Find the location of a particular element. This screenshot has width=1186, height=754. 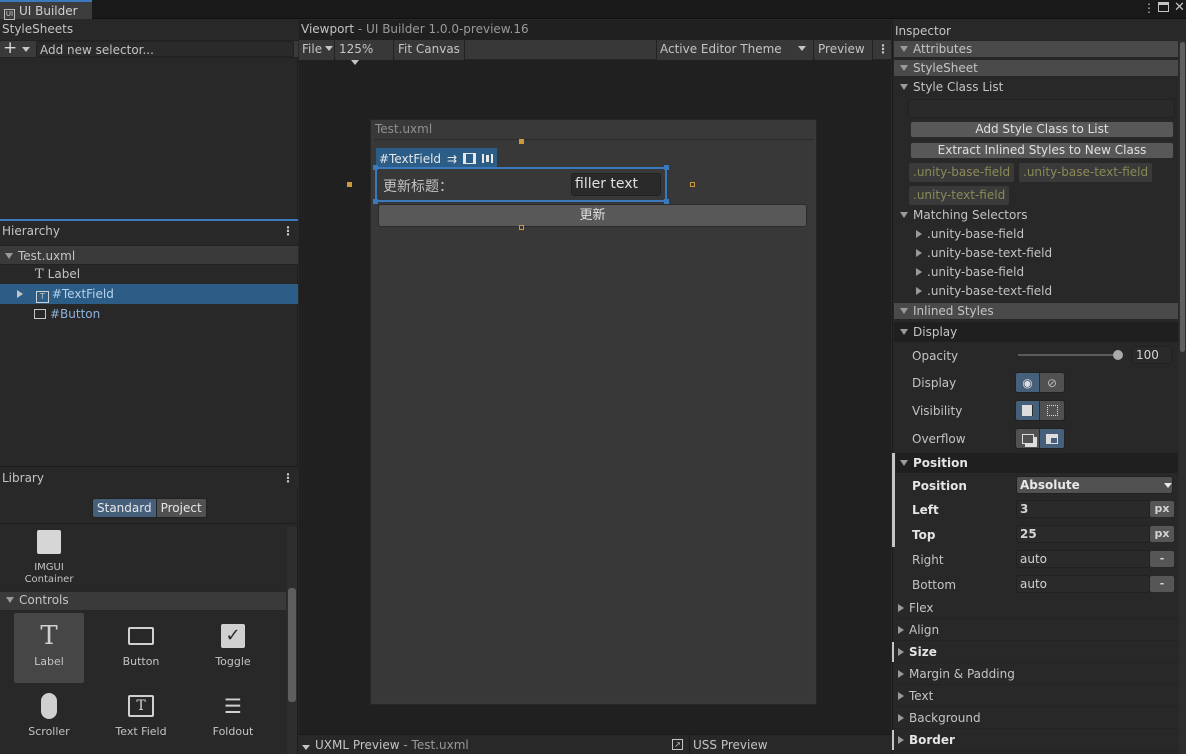

kebab-icon: ⋮ is located at coordinates (1149, 8).